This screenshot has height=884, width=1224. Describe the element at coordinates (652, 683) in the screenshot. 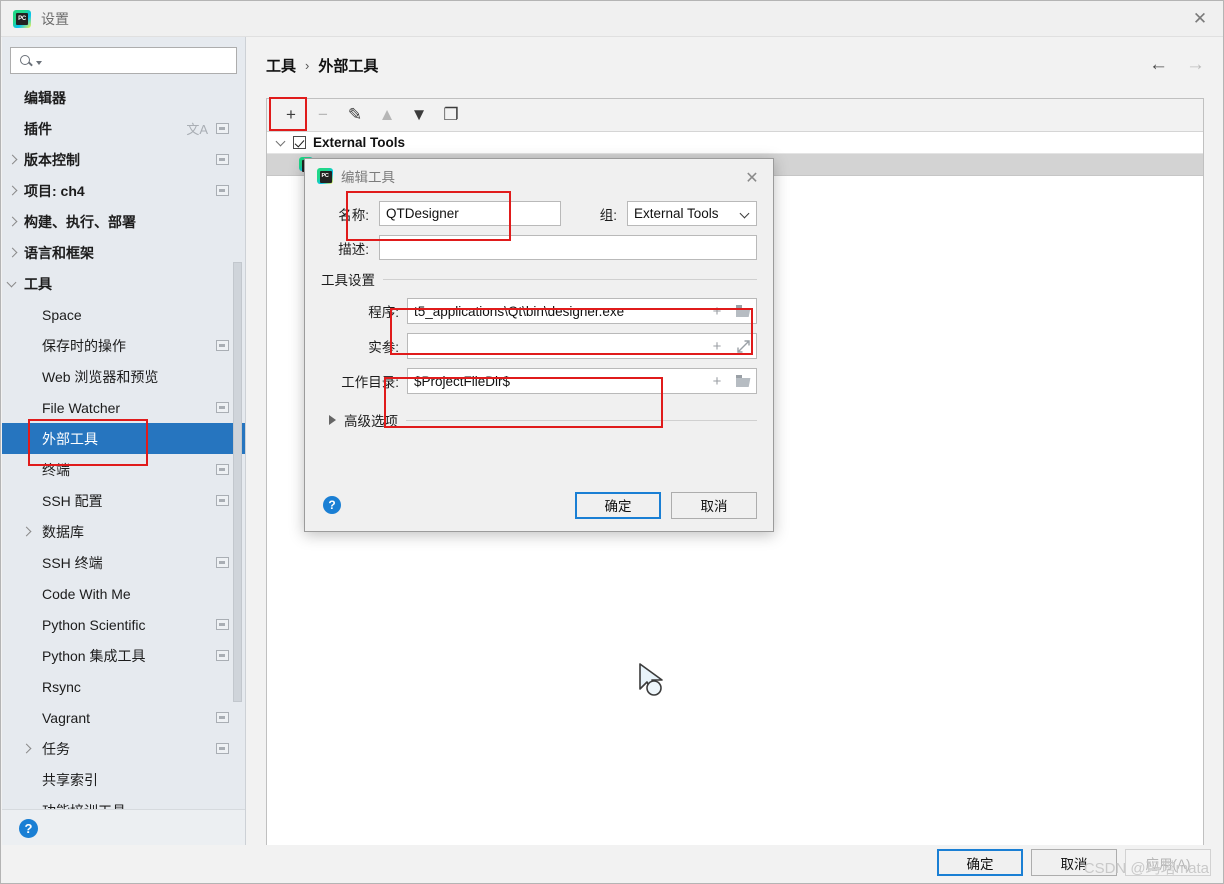

I see `mouse-cursor` at that location.